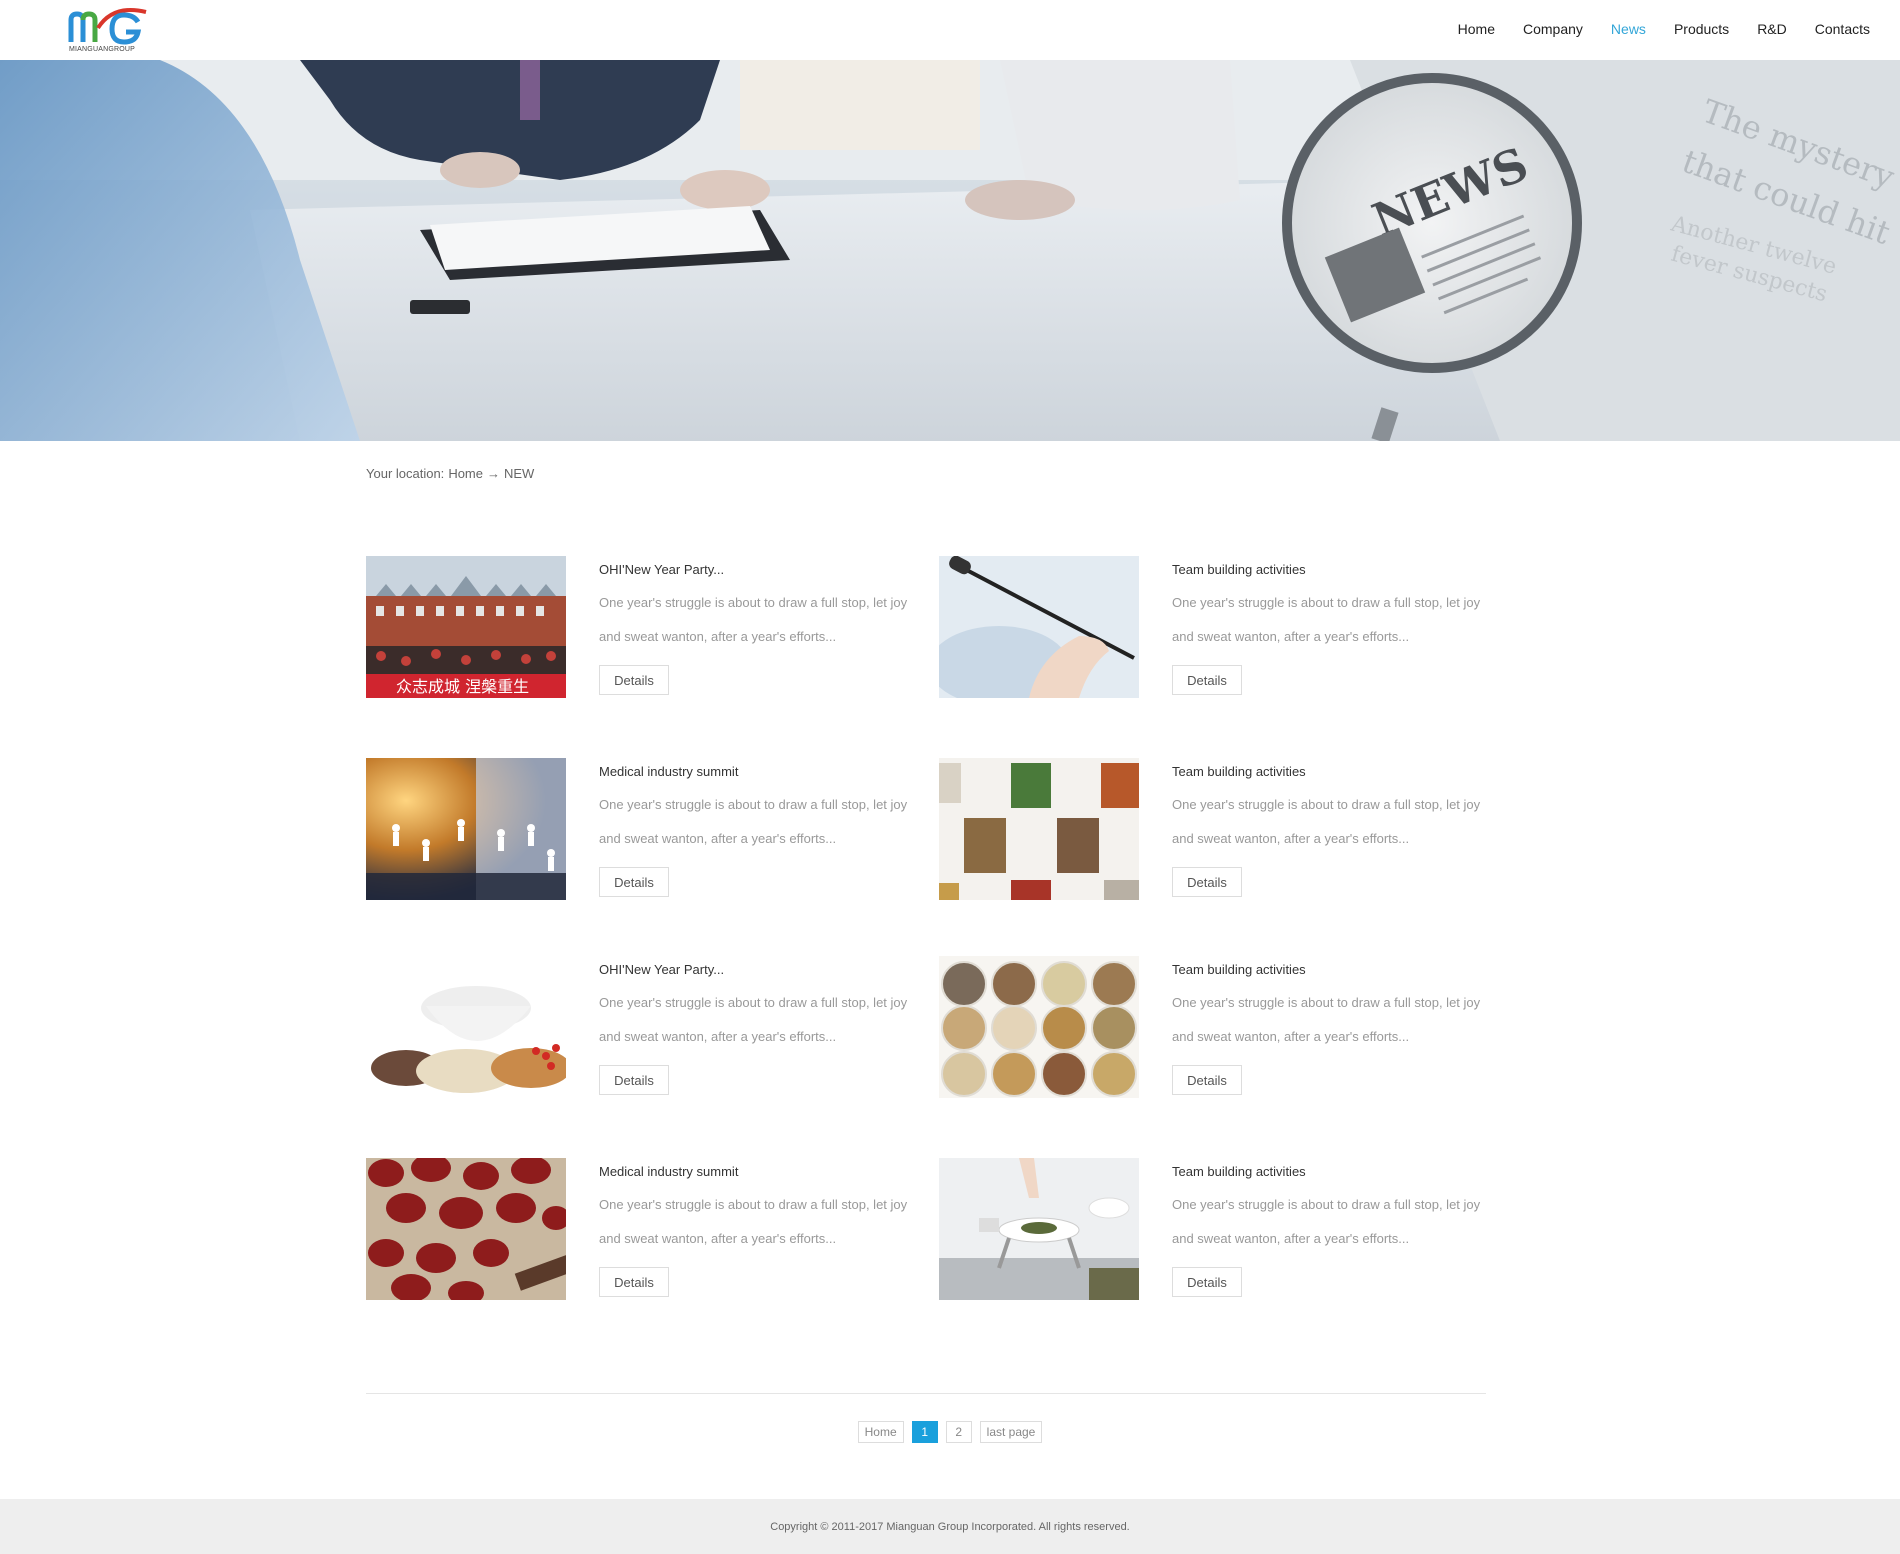 The height and width of the screenshot is (1554, 1900). What do you see at coordinates (1701, 29) in the screenshot?
I see `nav-item-products: Products` at bounding box center [1701, 29].